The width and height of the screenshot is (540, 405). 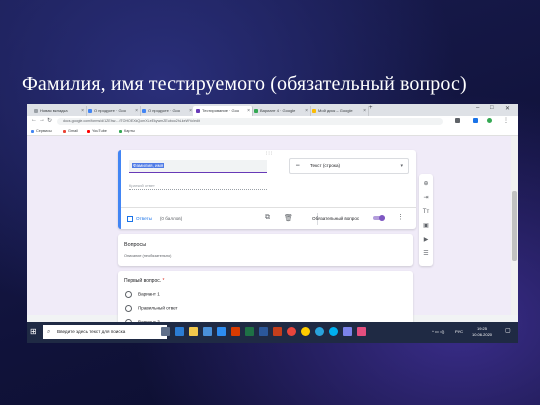 I want to click on radio-icon, so click(x=128, y=294).